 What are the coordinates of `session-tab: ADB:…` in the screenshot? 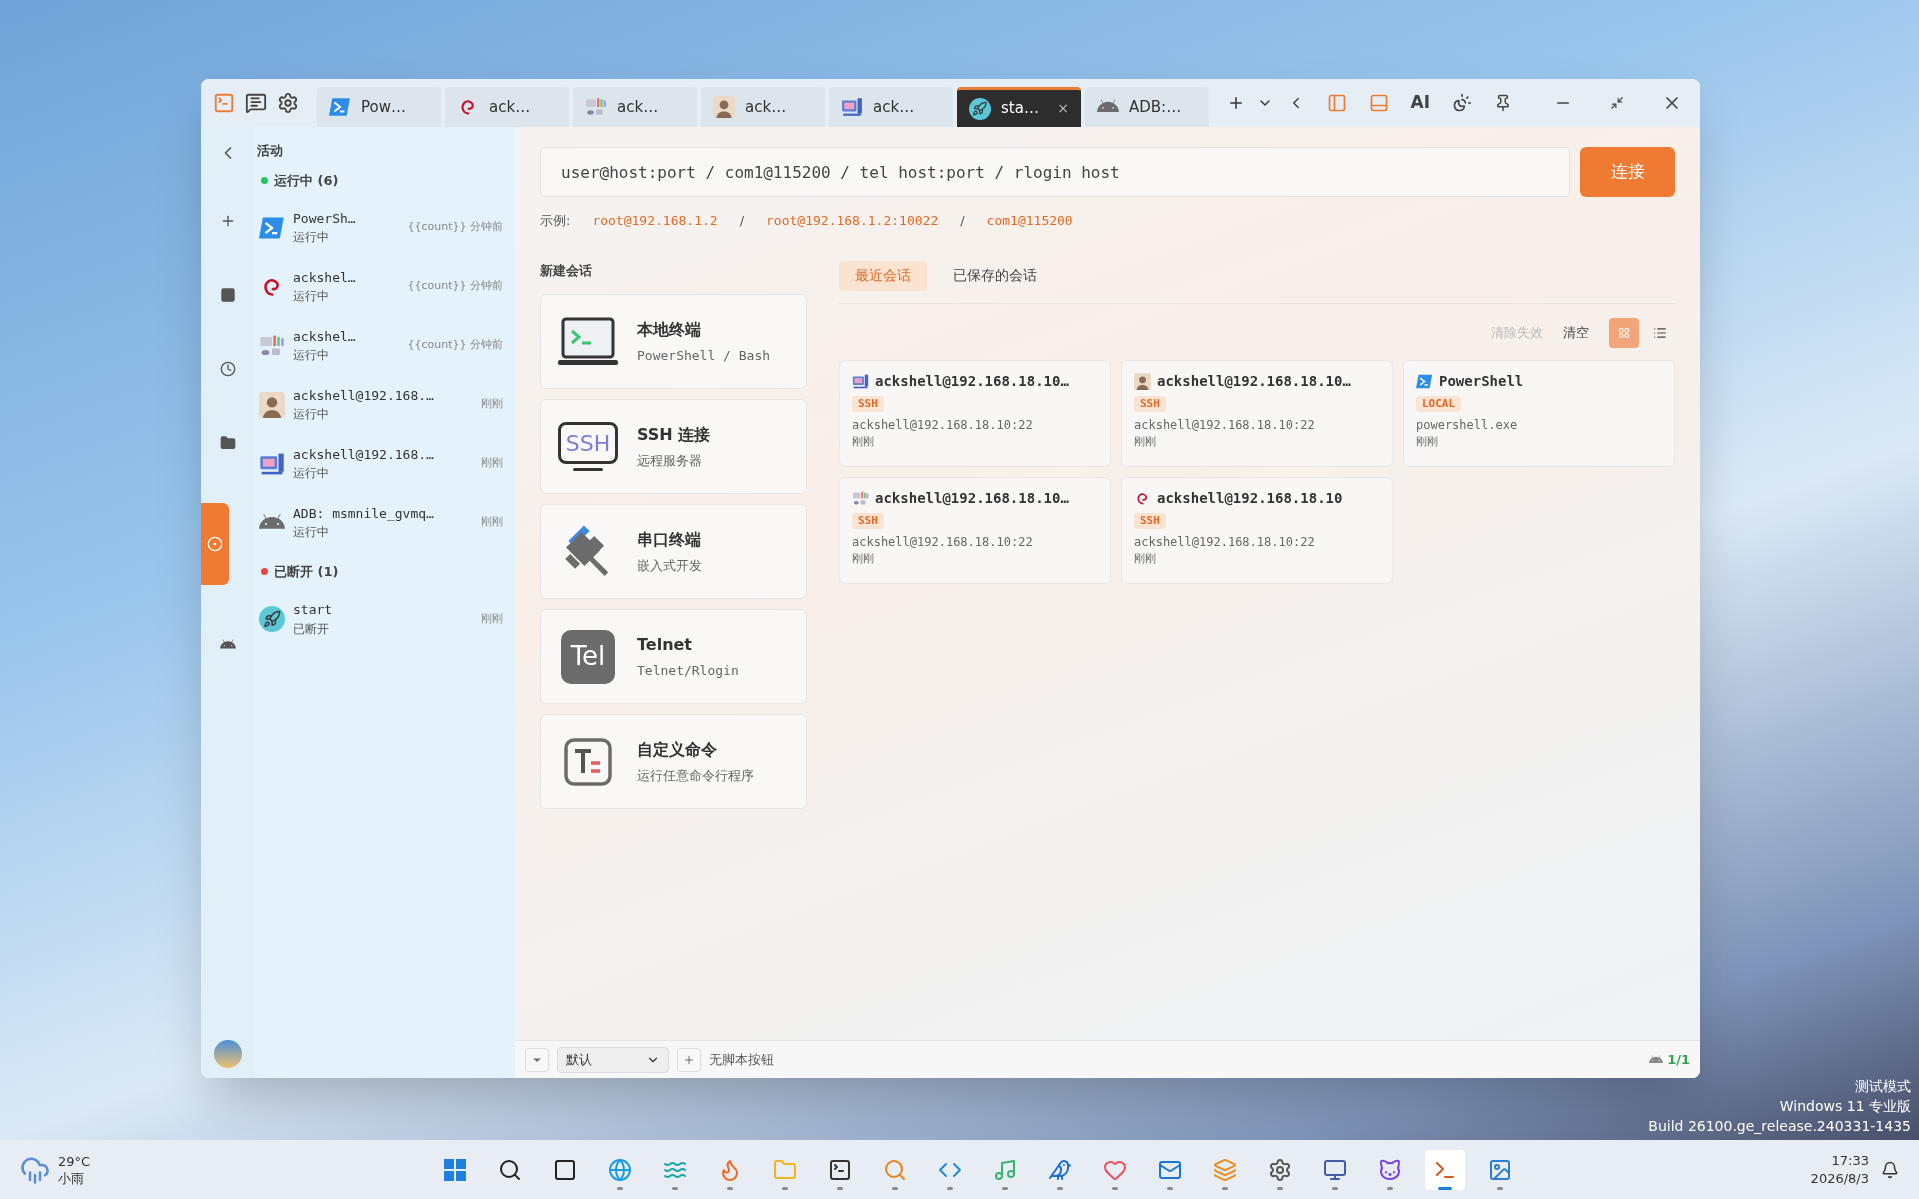 It's located at (1147, 107).